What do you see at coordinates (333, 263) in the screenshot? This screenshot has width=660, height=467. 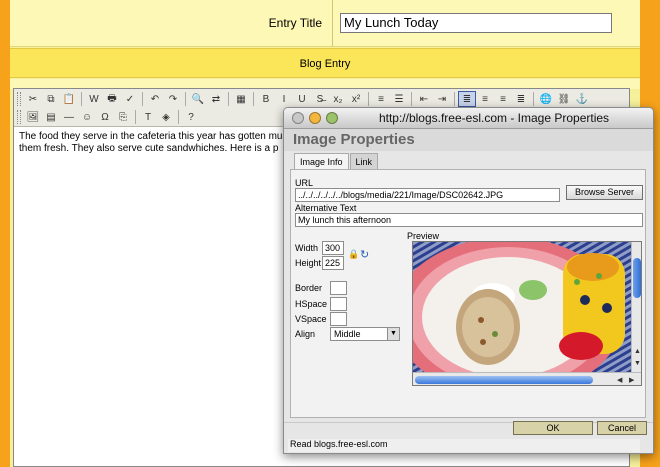 I see `height-input: 225` at bounding box center [333, 263].